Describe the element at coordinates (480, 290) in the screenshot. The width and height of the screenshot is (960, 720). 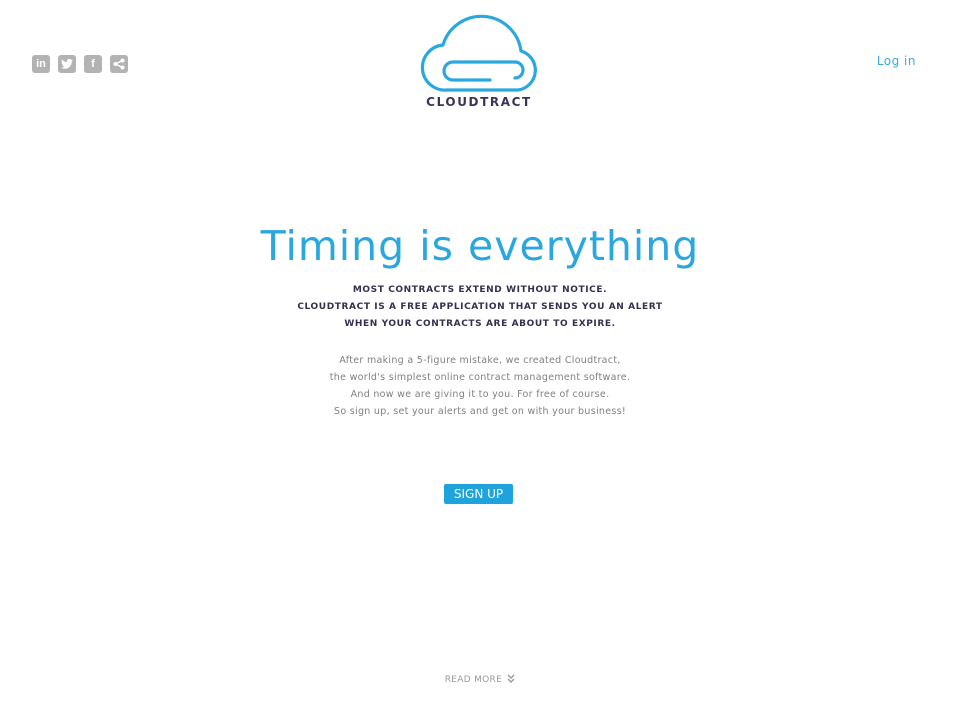
I see `tagline-line: MOST CONTRACTS EXTEND WITHOUT NOTICE.` at that location.